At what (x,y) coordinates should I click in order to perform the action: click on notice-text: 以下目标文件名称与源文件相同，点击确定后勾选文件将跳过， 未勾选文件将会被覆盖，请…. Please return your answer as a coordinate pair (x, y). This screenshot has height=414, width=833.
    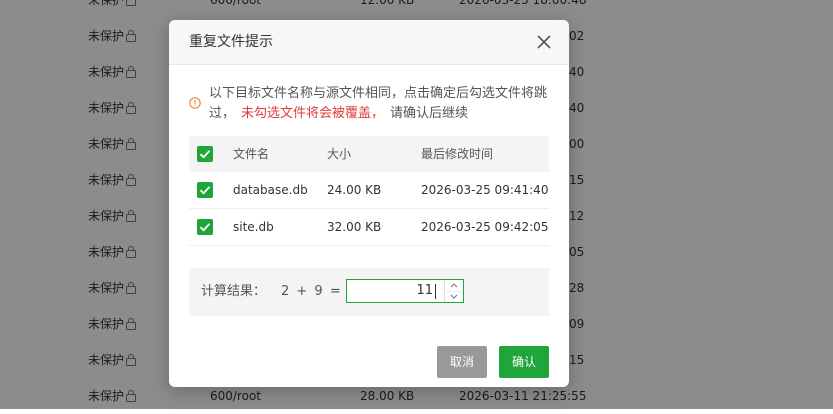
    Looking at the image, I should click on (380, 104).